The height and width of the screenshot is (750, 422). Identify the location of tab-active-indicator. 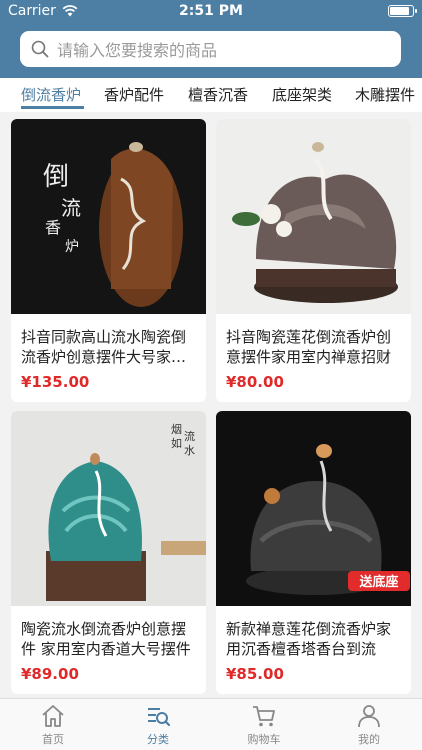
(52, 107).